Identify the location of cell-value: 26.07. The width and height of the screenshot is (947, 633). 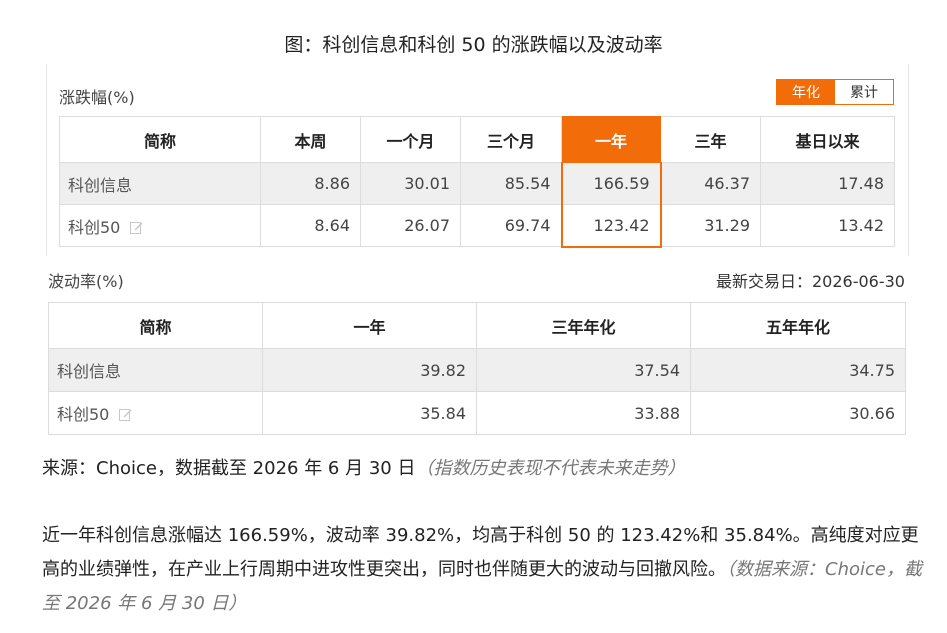
(410, 225).